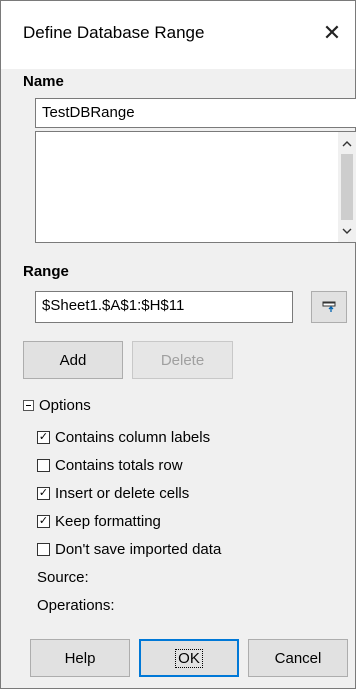  Describe the element at coordinates (138, 549) in the screenshot. I see `checkbox-label: Don't save imported data` at that location.